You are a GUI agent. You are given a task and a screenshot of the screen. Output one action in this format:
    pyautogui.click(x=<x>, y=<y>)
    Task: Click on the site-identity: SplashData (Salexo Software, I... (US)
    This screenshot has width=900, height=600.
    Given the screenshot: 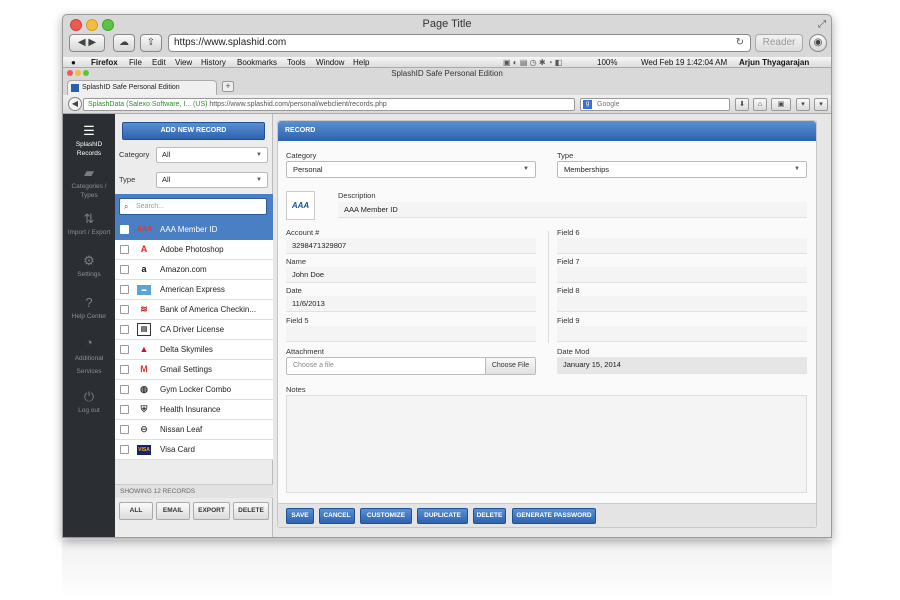 What is the action you would take?
    pyautogui.click(x=147, y=104)
    